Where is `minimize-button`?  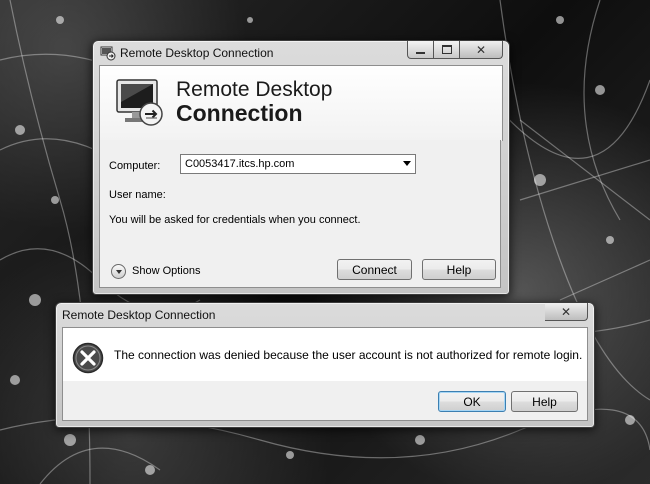
minimize-button is located at coordinates (420, 50).